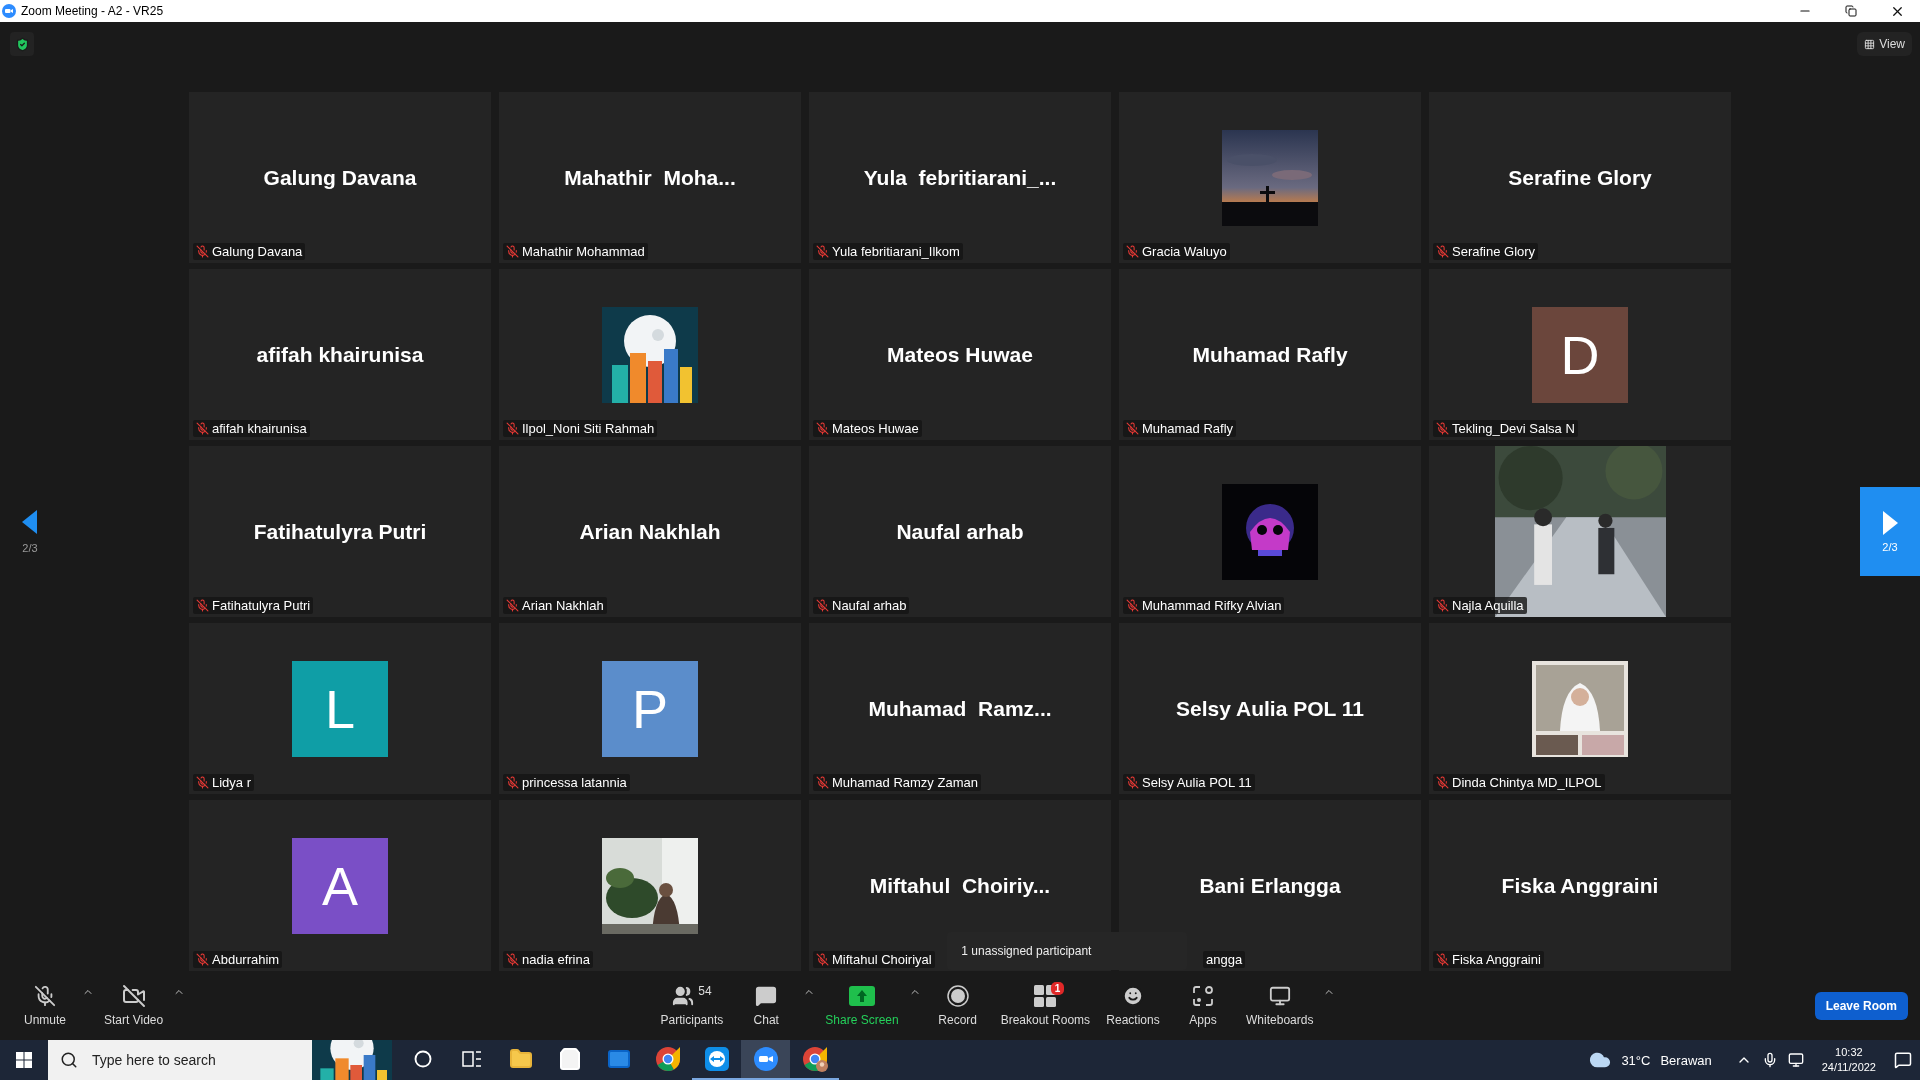 The image size is (1920, 1080). I want to click on participant-name: Arian Nakhlah, so click(563, 605).